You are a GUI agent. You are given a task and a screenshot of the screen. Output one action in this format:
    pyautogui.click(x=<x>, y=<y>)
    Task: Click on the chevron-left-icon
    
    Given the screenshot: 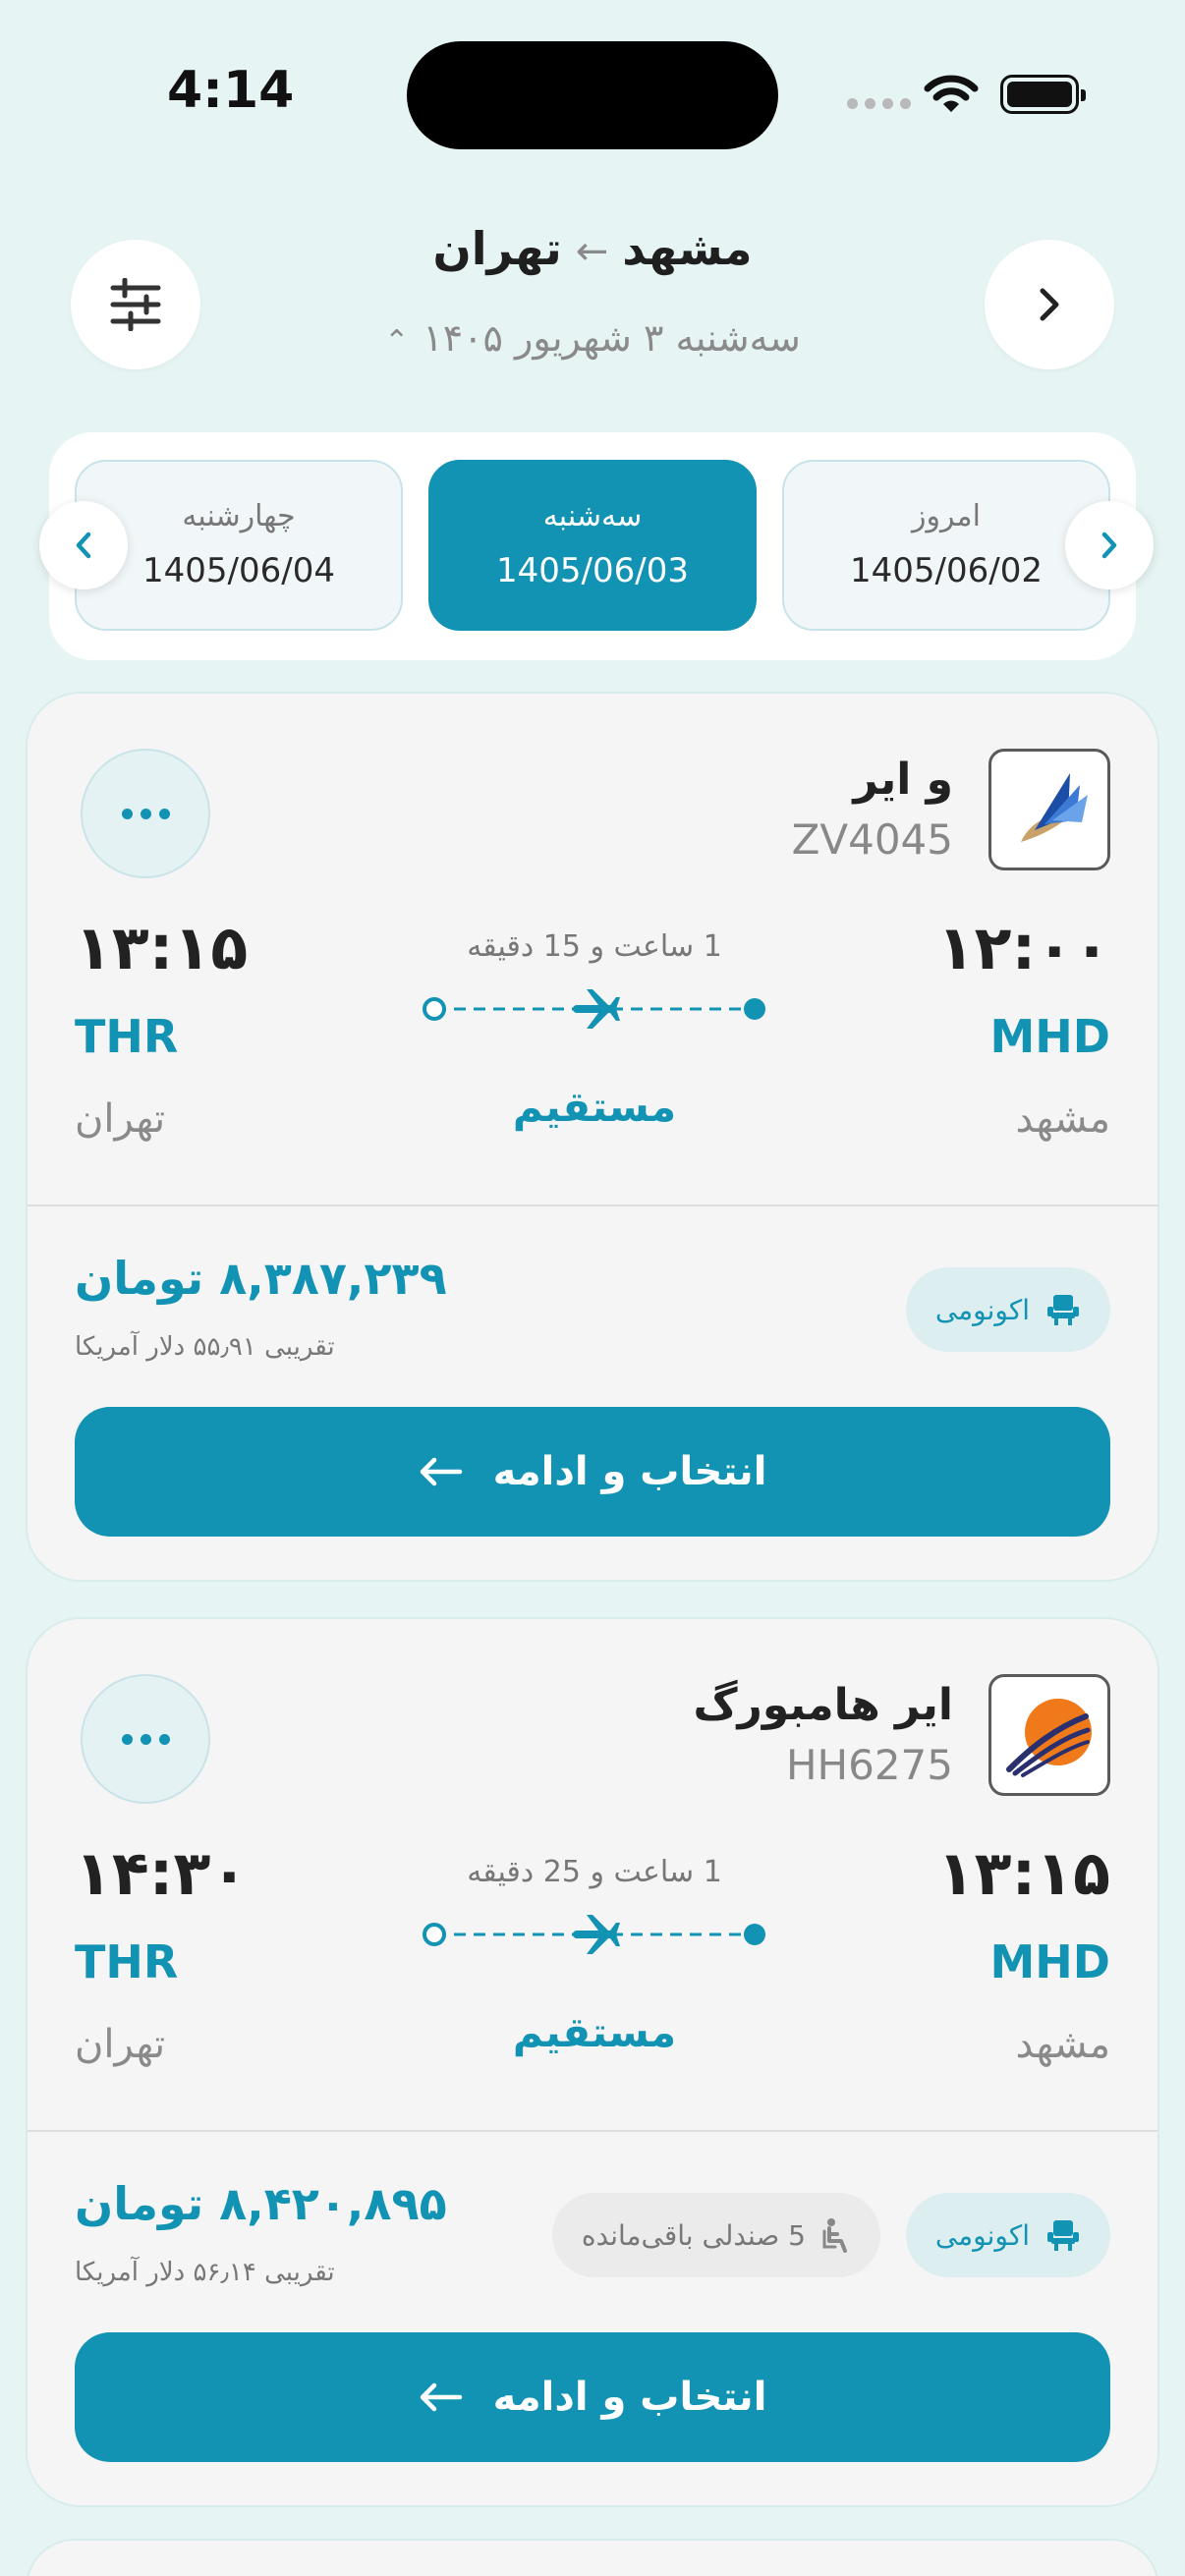 What is the action you would take?
    pyautogui.click(x=84, y=545)
    